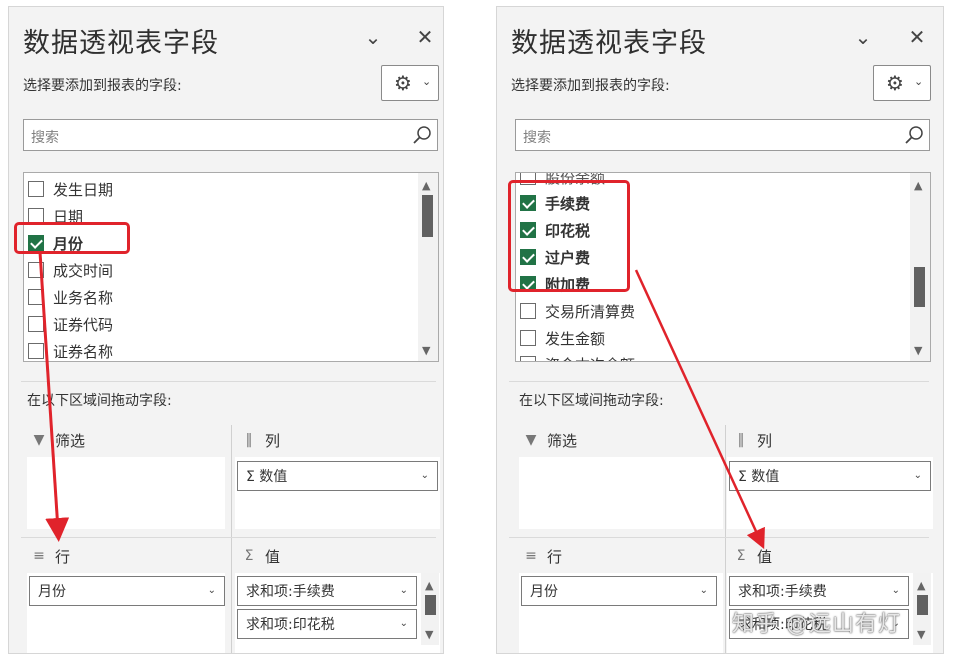 The width and height of the screenshot is (953, 660). What do you see at coordinates (231, 267) in the screenshot?
I see `field-list: 发生日期 日期 月份 成交时间 业务名称 证券代码 证券名称 ▲ ▼` at bounding box center [231, 267].